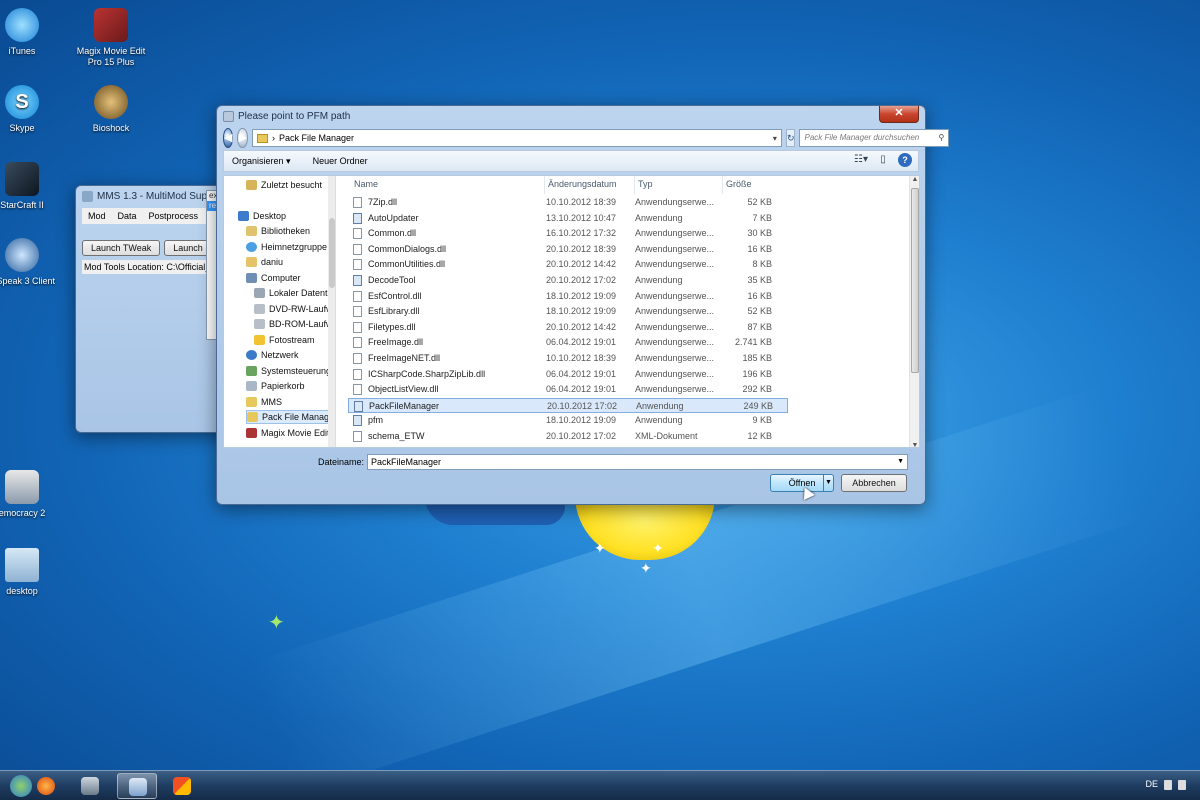 This screenshot has height=800, width=1200. I want to click on organize-button: Organisieren ▾, so click(261, 161).